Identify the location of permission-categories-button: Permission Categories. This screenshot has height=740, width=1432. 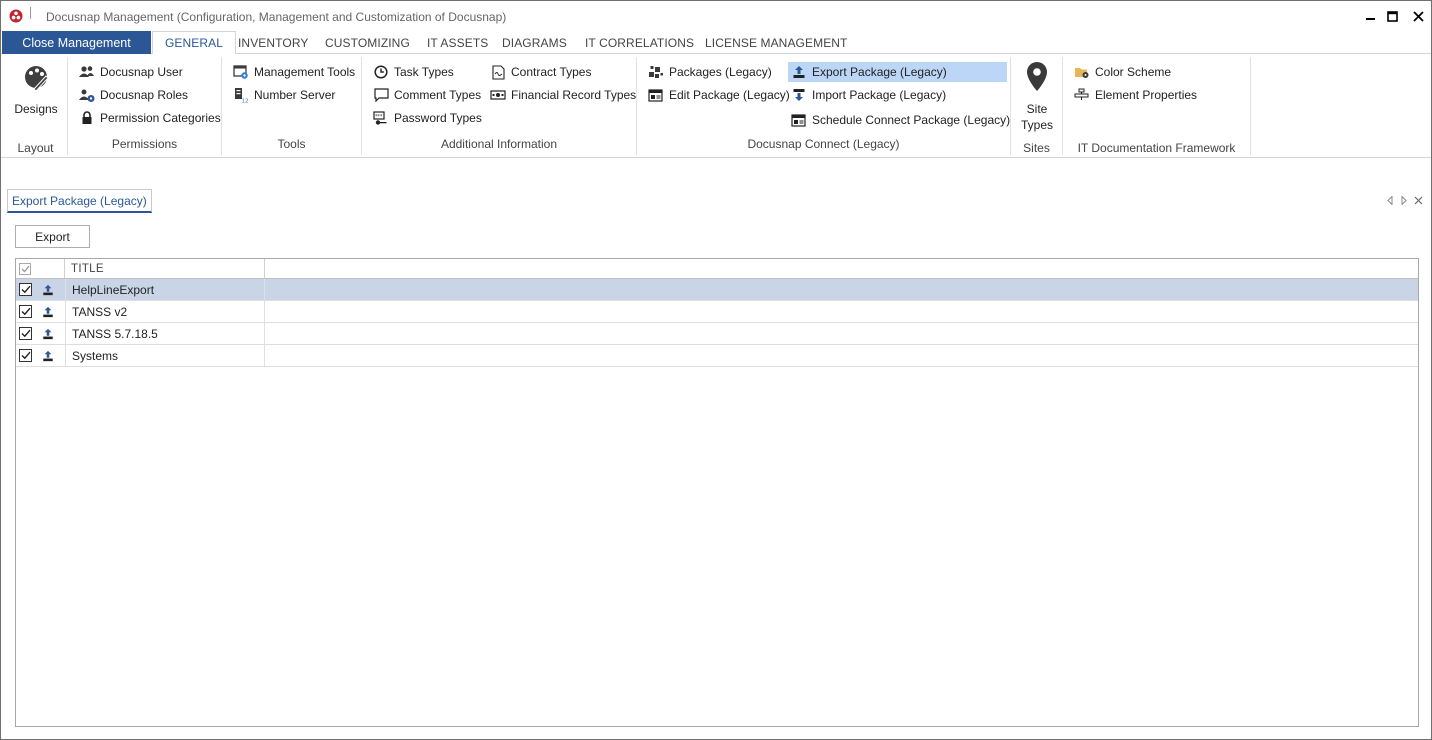
(150, 118).